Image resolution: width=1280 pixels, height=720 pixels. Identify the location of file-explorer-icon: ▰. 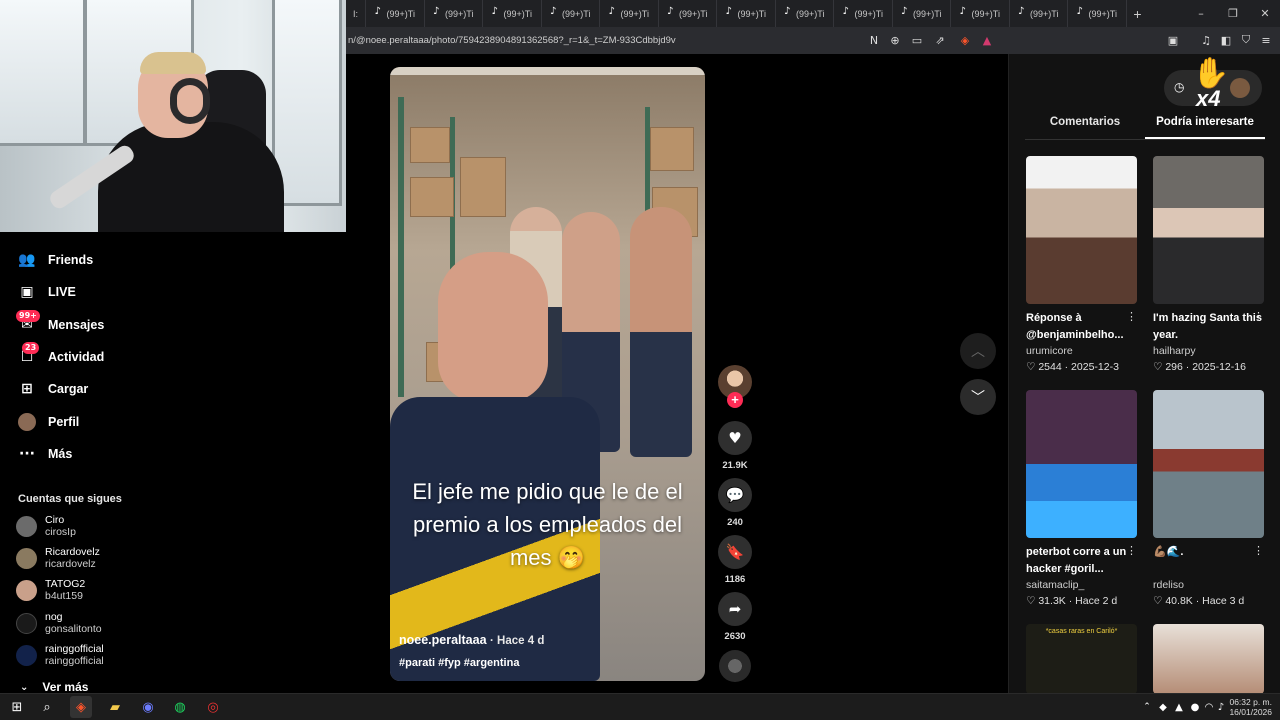
(115, 707).